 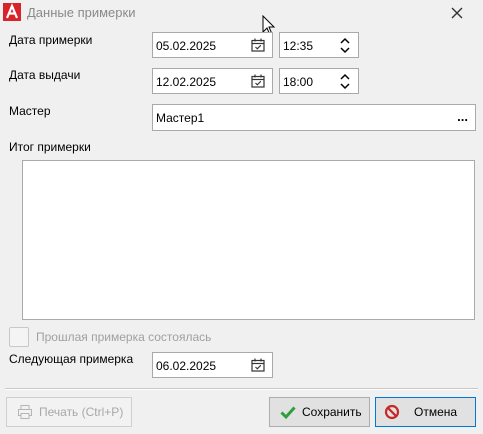 What do you see at coordinates (19, 337) in the screenshot?
I see `fitting-done-checkbox` at bounding box center [19, 337].